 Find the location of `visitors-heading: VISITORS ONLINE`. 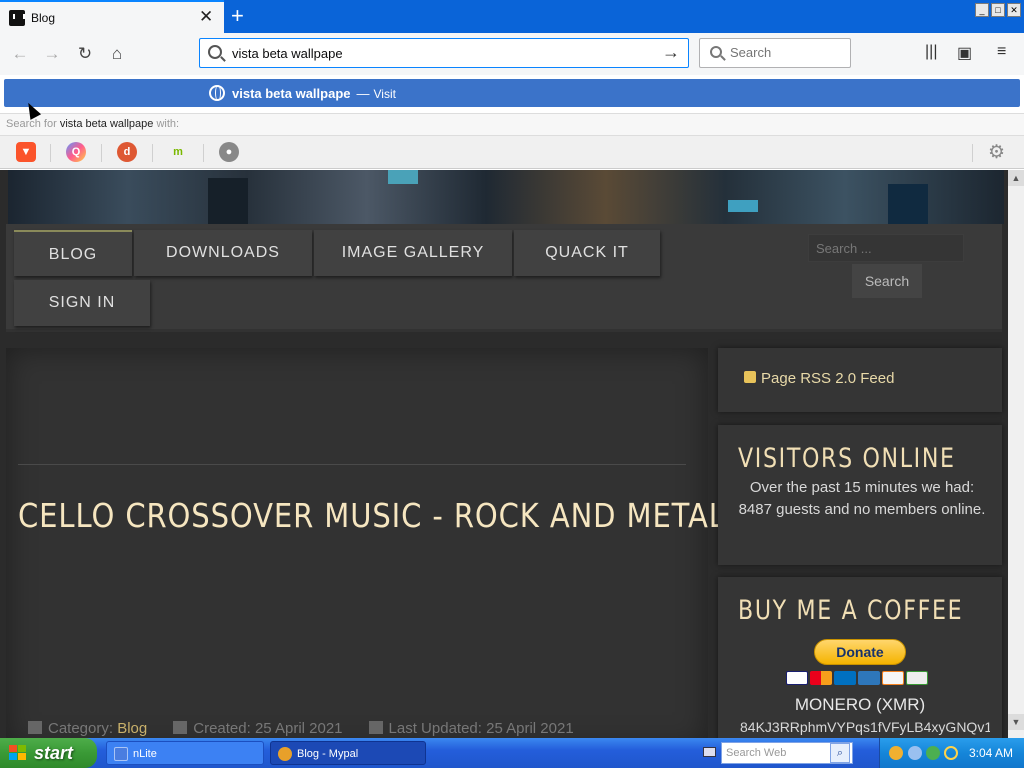

visitors-heading: VISITORS ONLINE is located at coordinates (847, 458).